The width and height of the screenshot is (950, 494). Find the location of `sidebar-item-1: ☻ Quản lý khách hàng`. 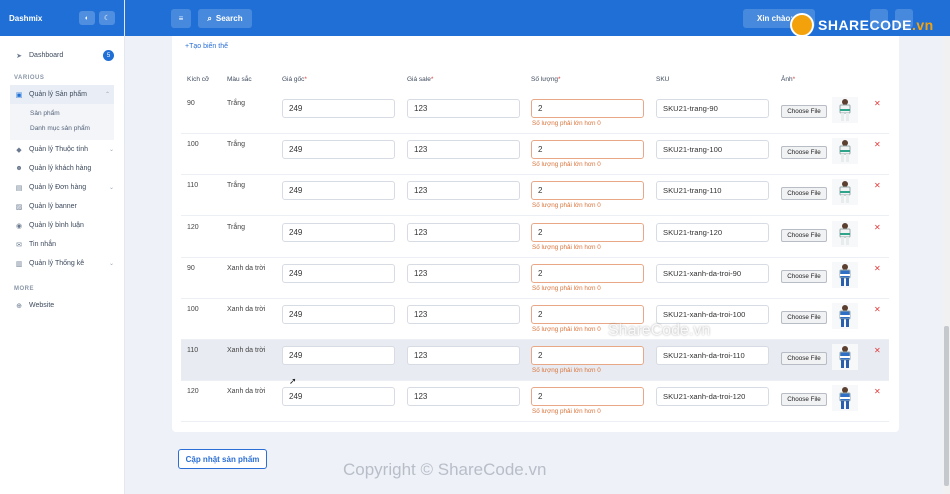

sidebar-item-1: ☻ Quản lý khách hàng is located at coordinates (62, 168).